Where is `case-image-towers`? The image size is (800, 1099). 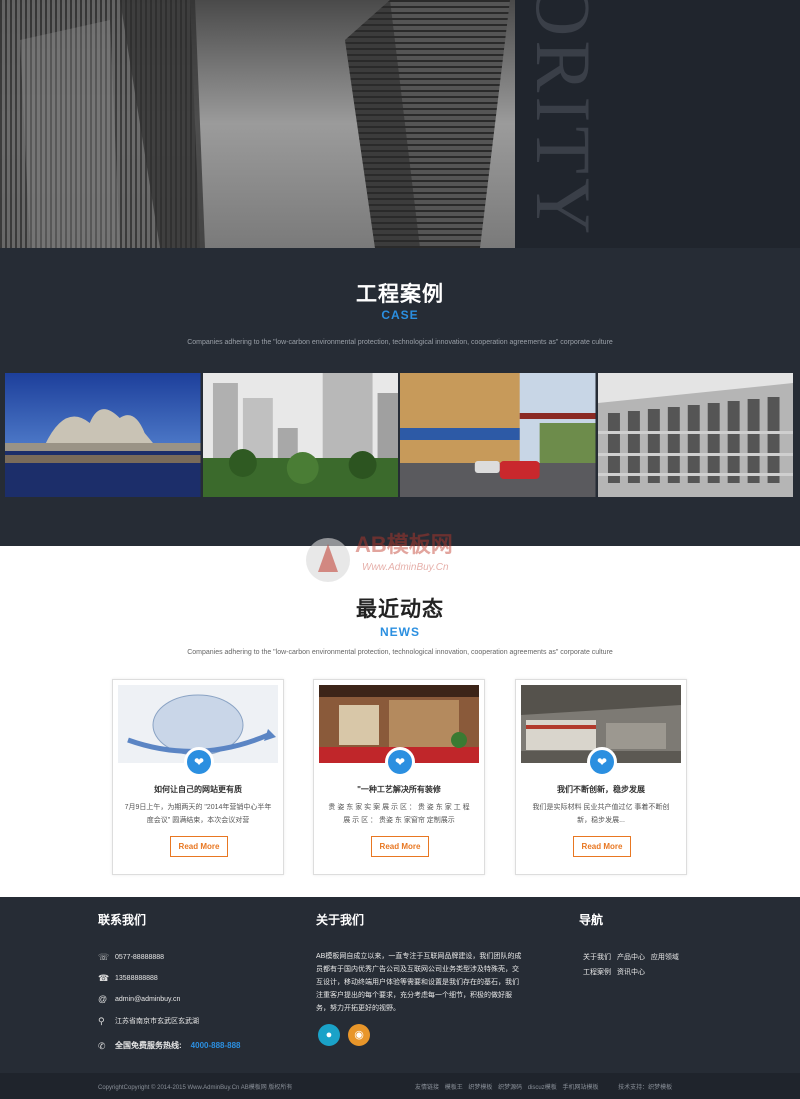
case-image-towers is located at coordinates (300, 435).